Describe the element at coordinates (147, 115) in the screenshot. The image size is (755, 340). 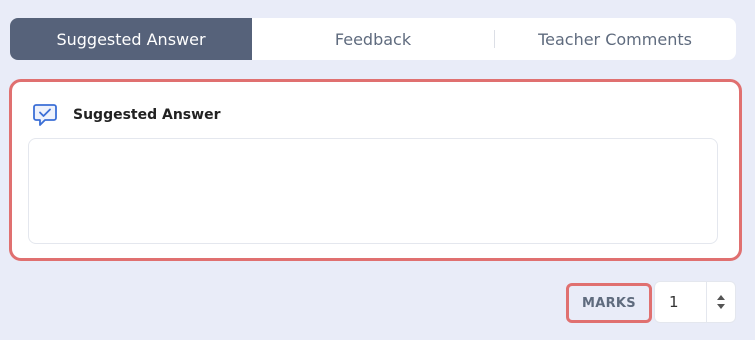
I see `suggested-answer-title: Suggested Answer` at that location.